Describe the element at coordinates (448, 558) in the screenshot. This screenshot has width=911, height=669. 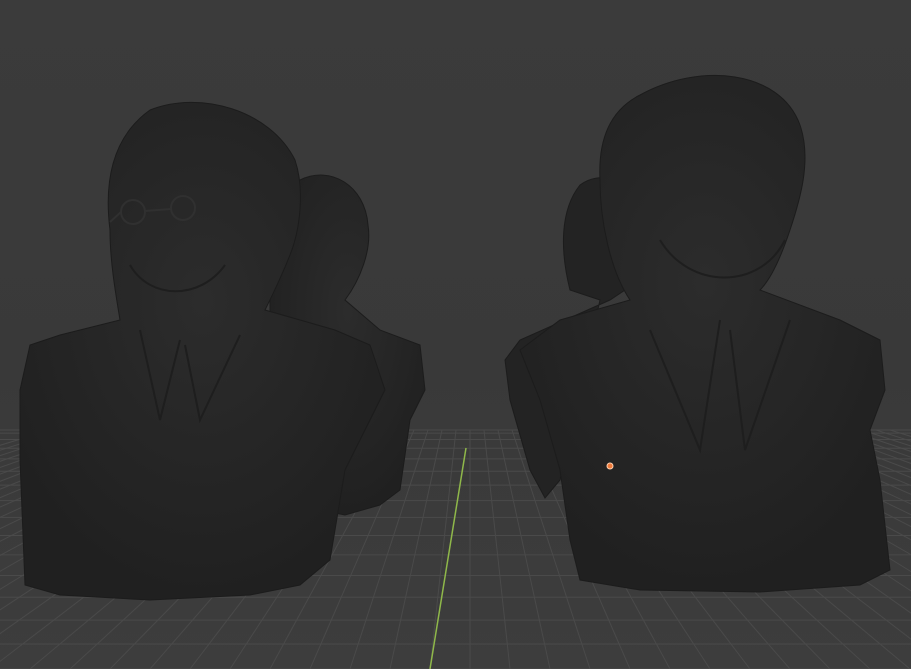
I see `y-axis-line` at that location.